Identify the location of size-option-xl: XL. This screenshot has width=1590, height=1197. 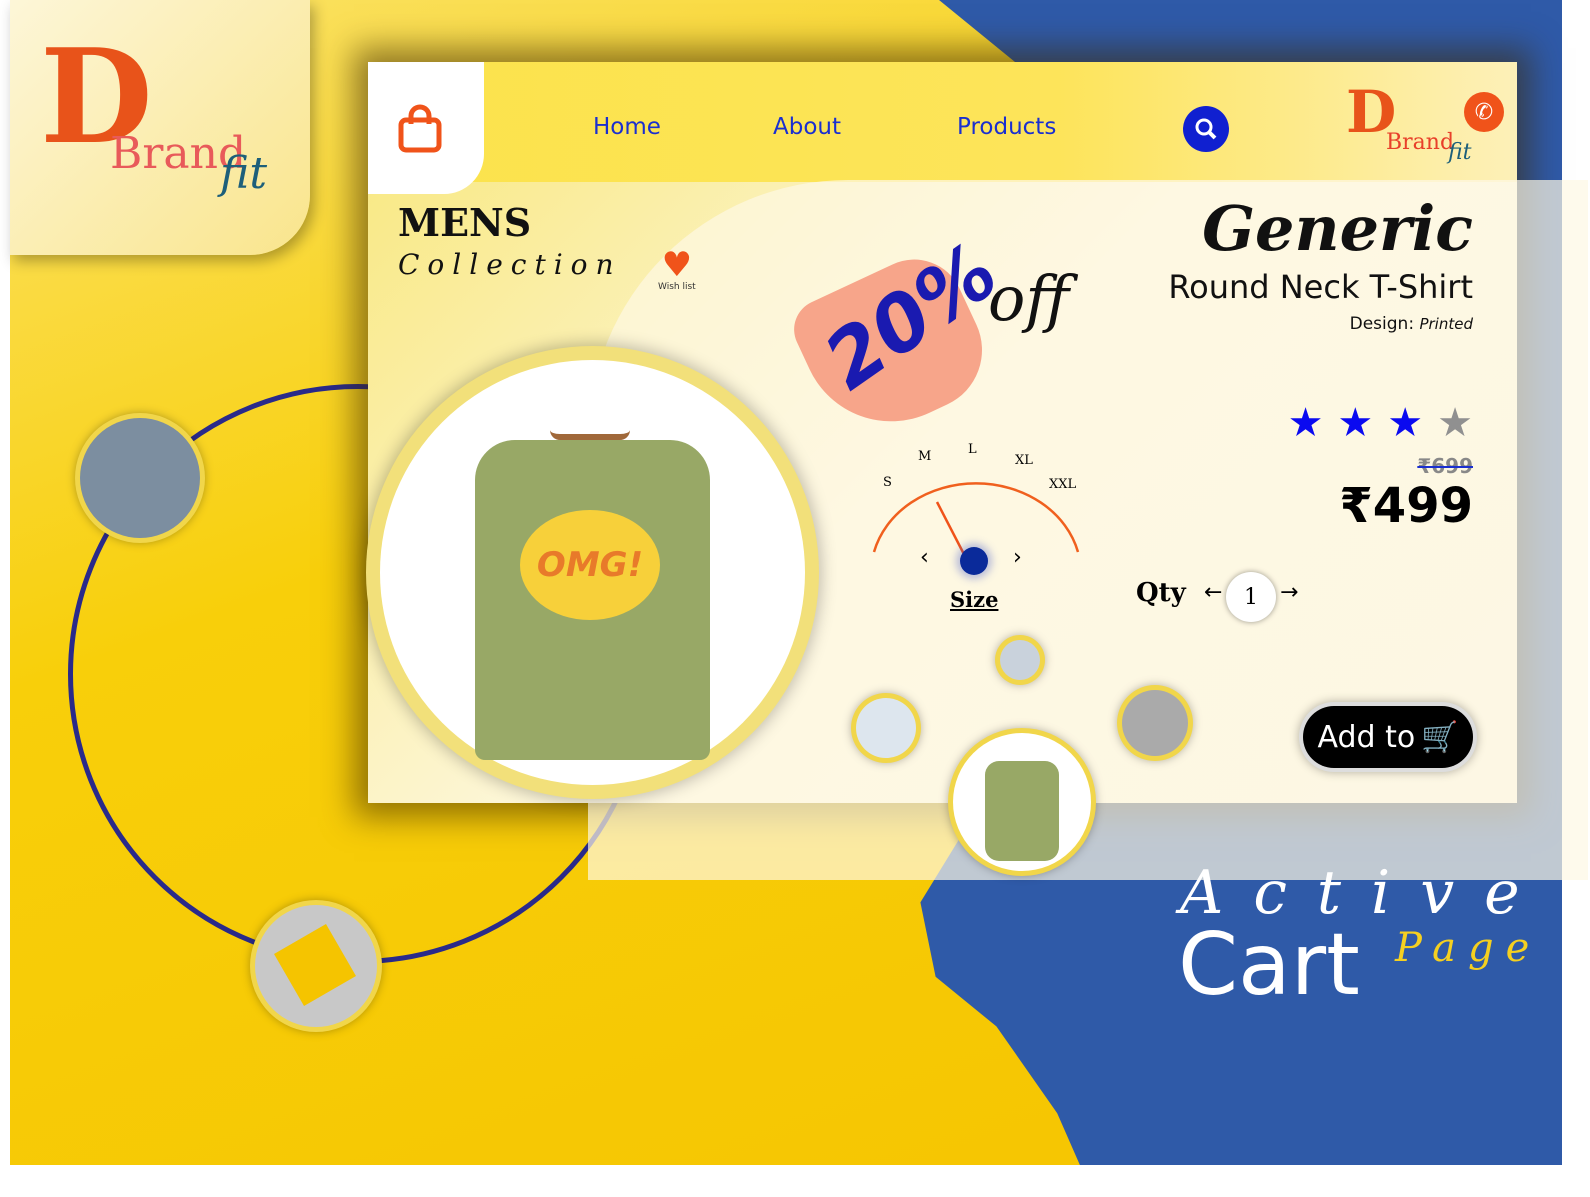
(1024, 460).